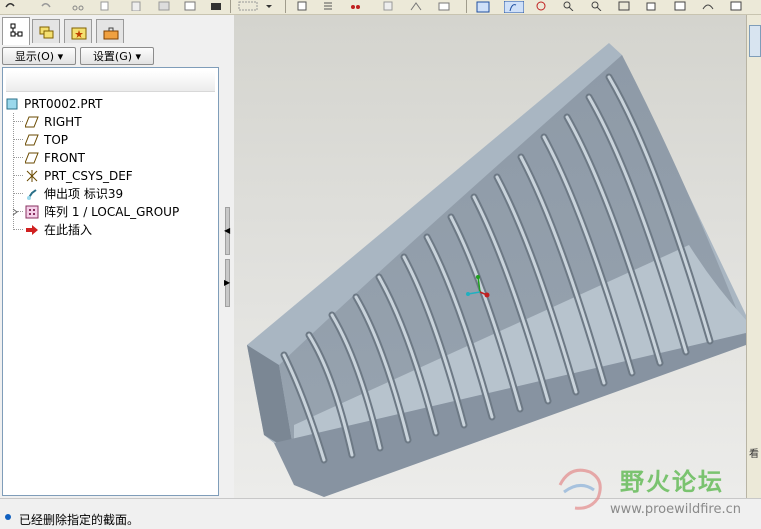 The image size is (761, 529). Describe the element at coordinates (8, 517) in the screenshot. I see `message-bullet-icon` at that location.